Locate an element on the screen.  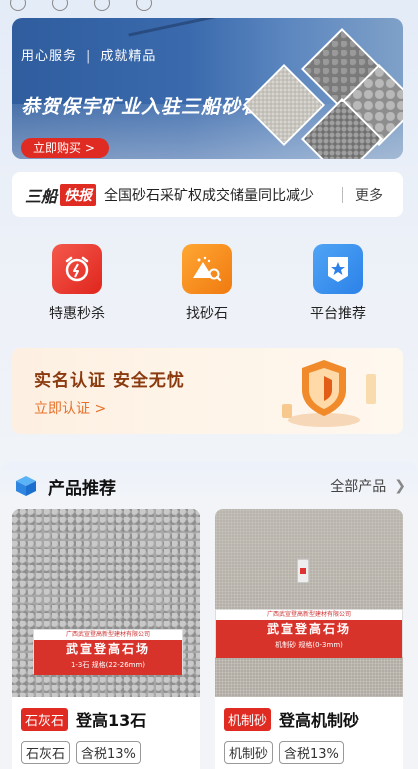
chevron-right-icon: ❯ is located at coordinates (400, 486).